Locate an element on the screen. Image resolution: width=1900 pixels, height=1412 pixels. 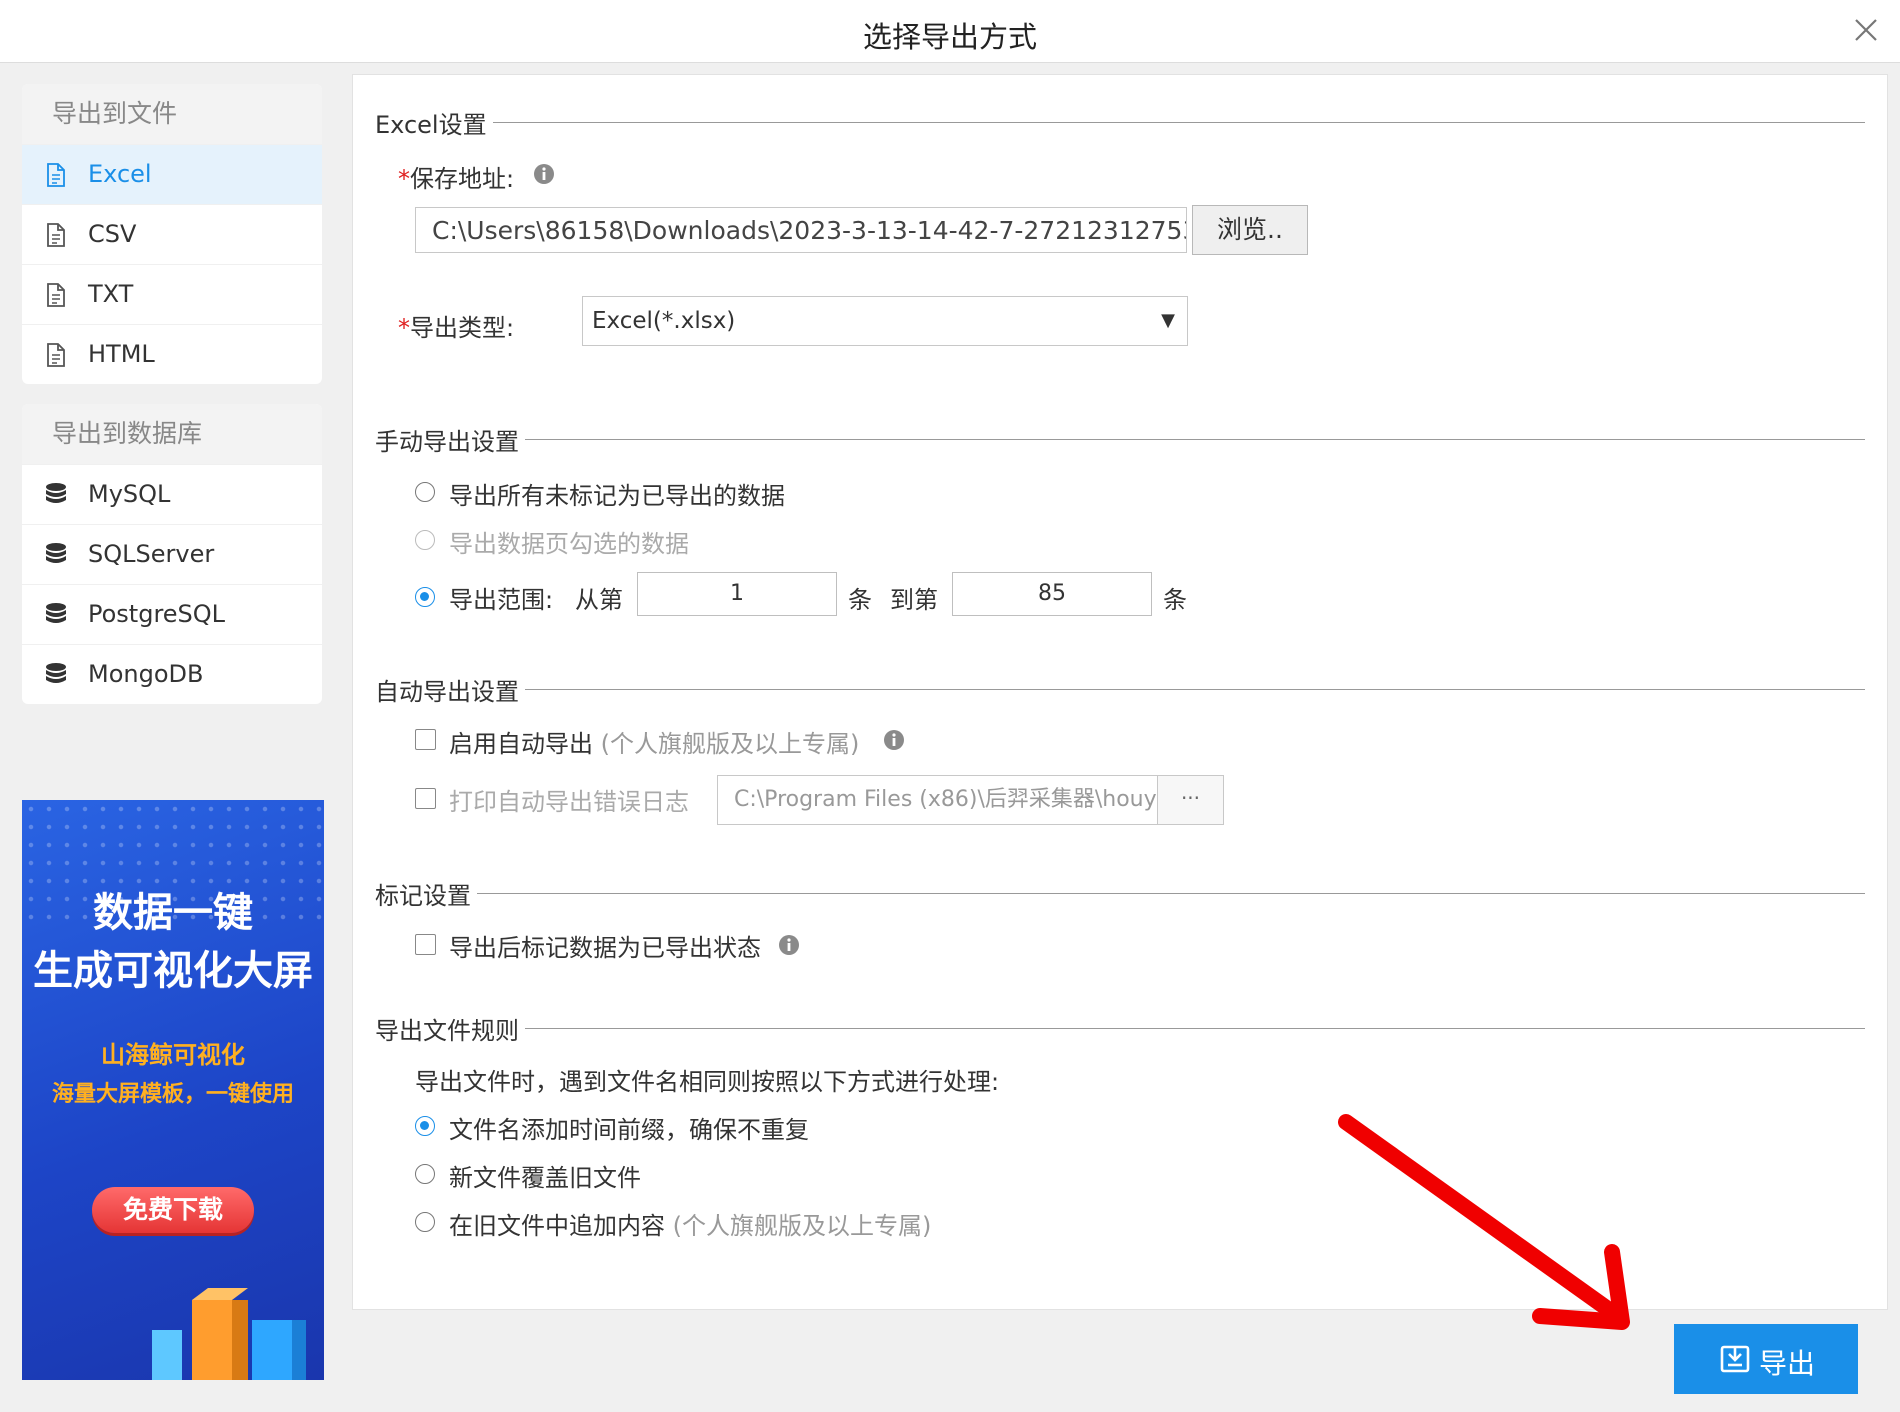
sidebar-item-mongodb: MongoDB is located at coordinates (172, 674).